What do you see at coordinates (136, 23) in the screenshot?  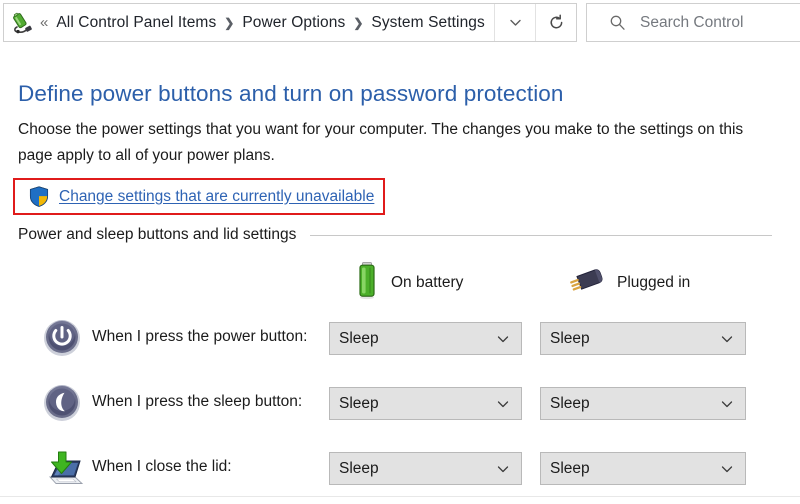 I see `breadcrumb-item-all-control-panel-items: All Control Panel Items` at bounding box center [136, 23].